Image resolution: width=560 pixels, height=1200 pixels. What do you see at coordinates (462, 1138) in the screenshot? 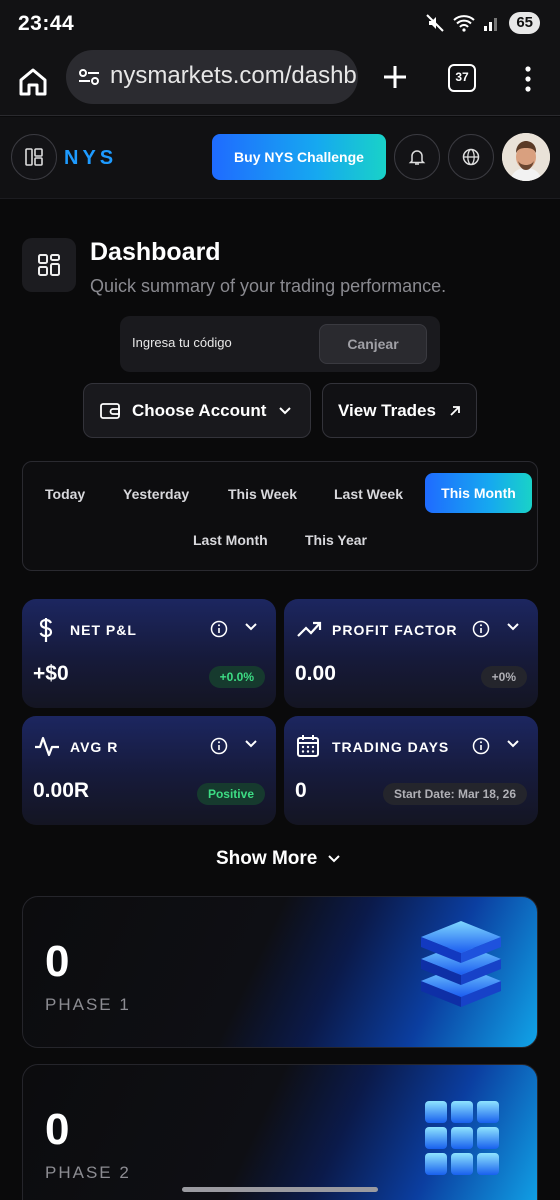
I see `cube-grid-icon` at bounding box center [462, 1138].